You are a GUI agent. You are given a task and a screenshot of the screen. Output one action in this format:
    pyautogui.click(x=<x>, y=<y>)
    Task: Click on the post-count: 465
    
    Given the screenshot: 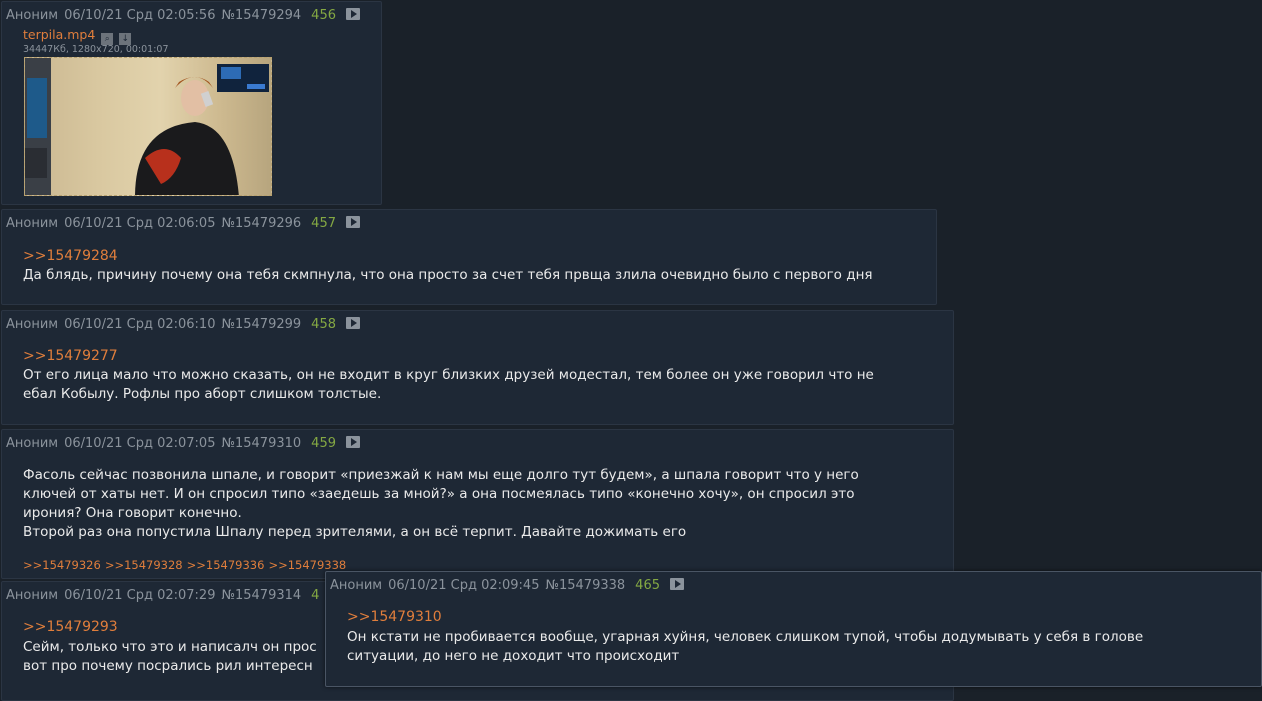 What is the action you would take?
    pyautogui.click(x=647, y=585)
    